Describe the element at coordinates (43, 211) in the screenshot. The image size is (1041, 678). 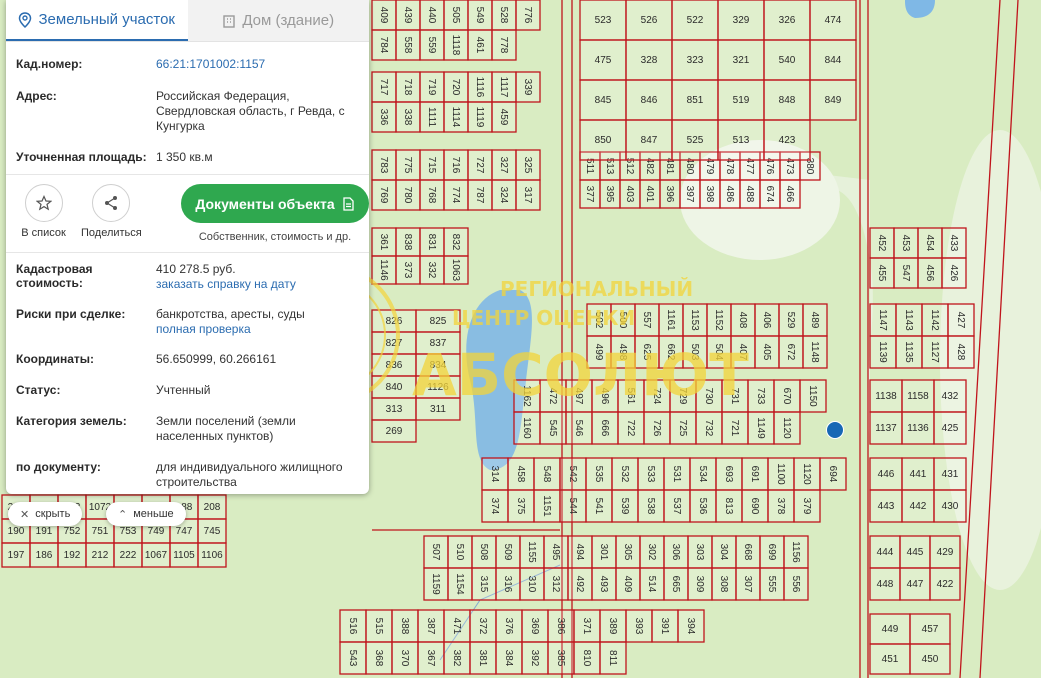
I see `add-to-list-button: В список` at that location.